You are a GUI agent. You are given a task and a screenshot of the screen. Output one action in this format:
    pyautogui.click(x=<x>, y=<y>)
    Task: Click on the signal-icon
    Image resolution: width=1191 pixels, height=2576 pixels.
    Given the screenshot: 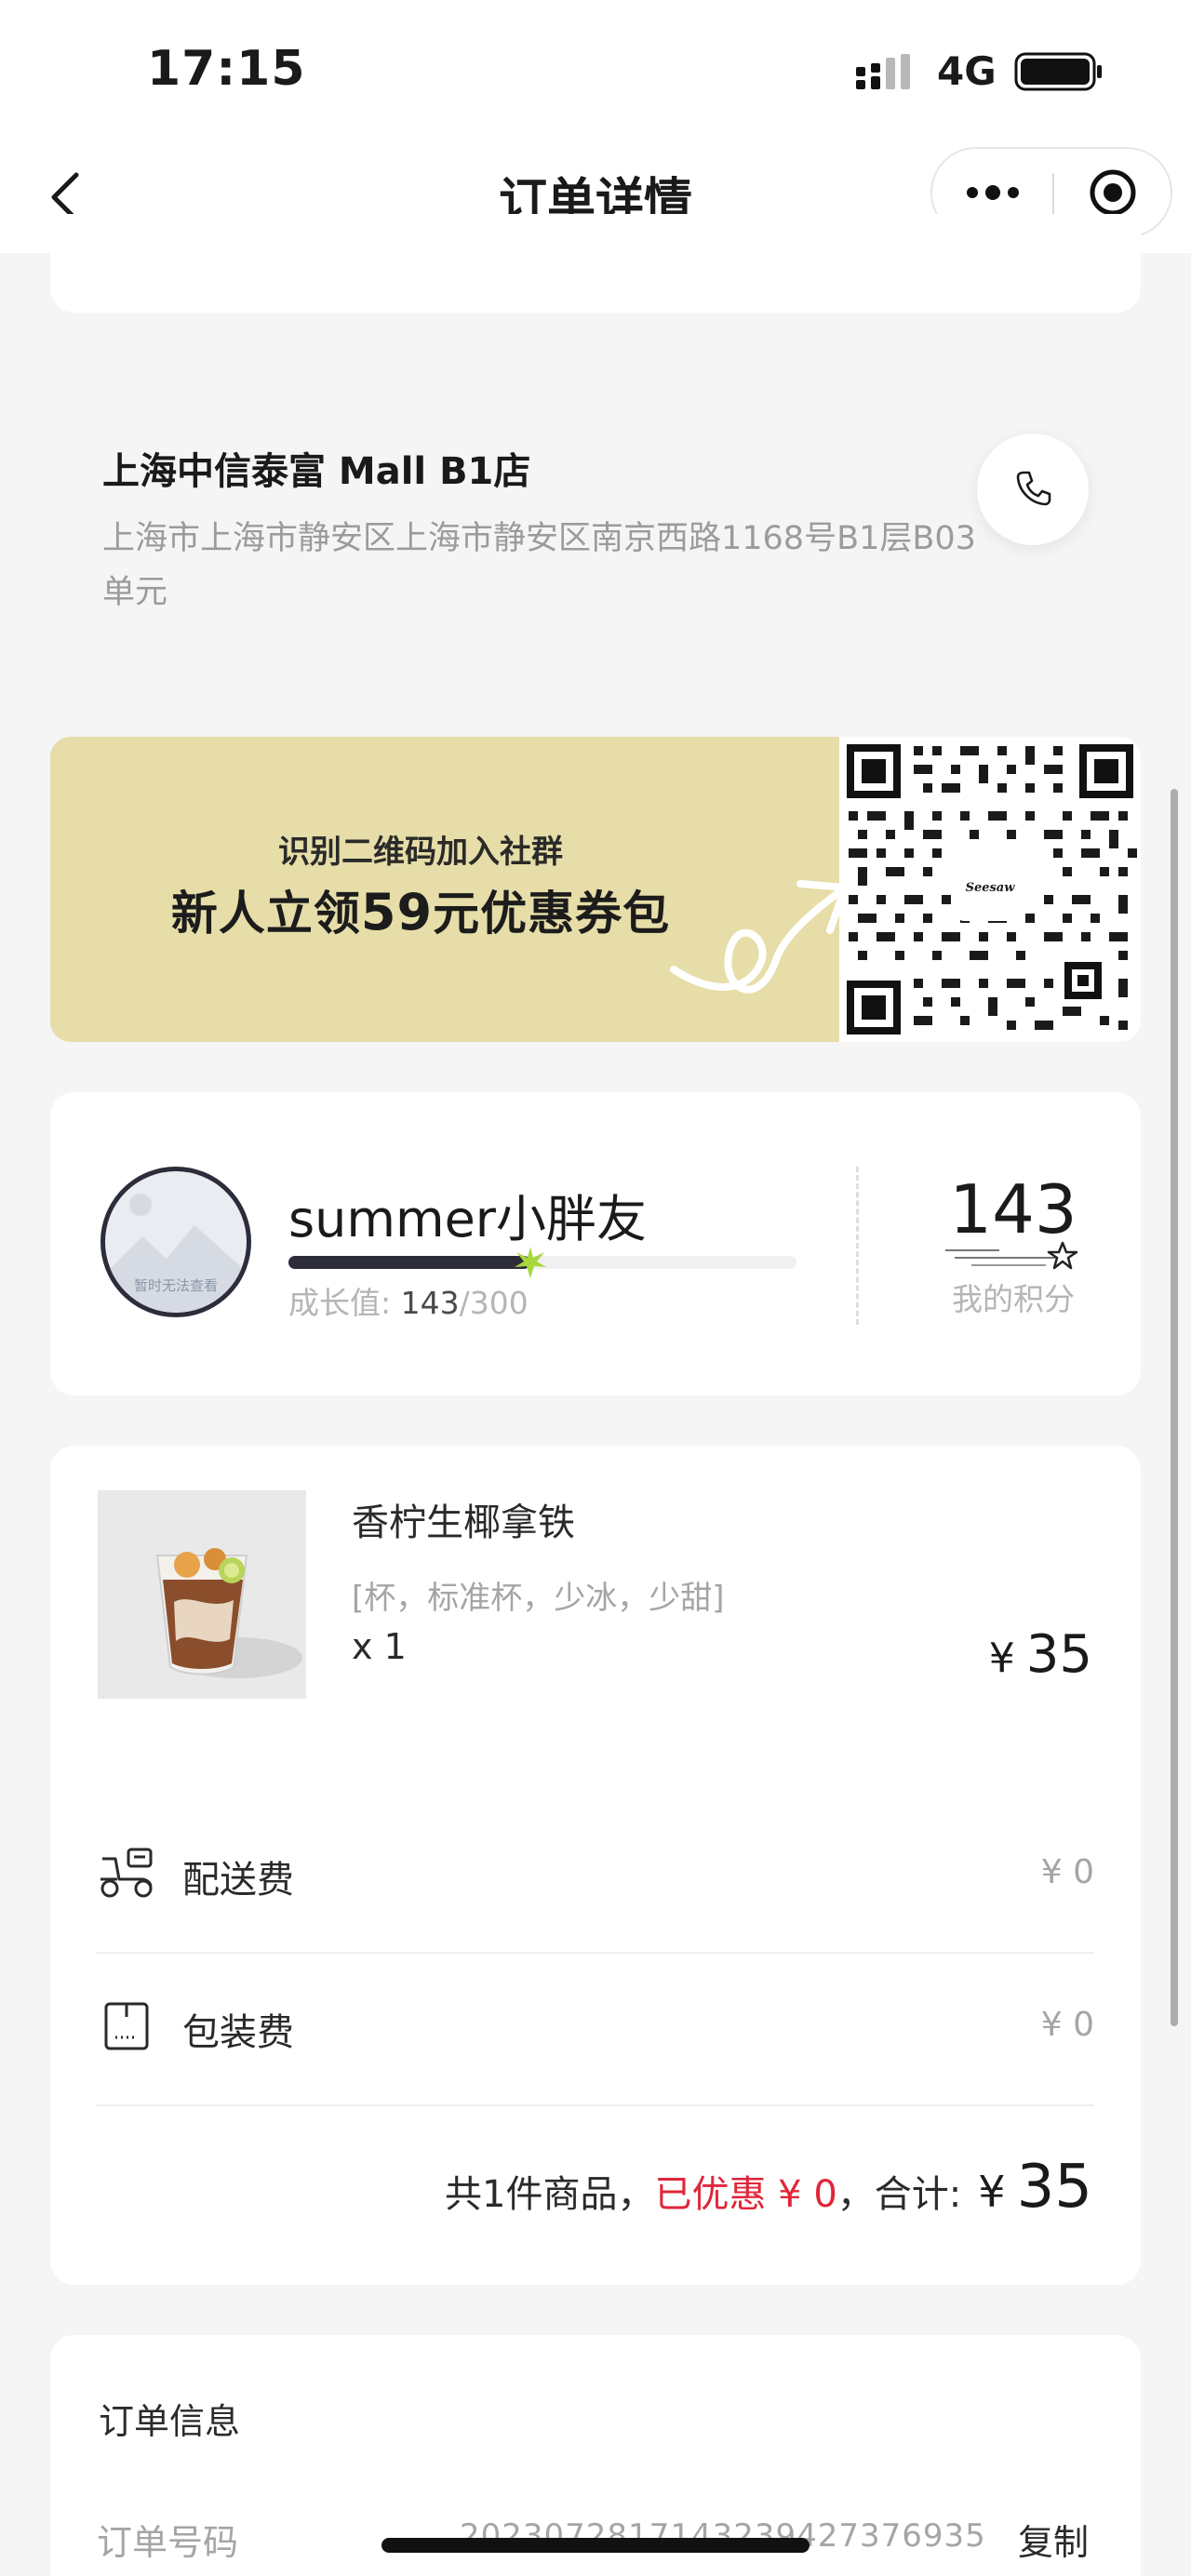 What is the action you would take?
    pyautogui.click(x=883, y=71)
    